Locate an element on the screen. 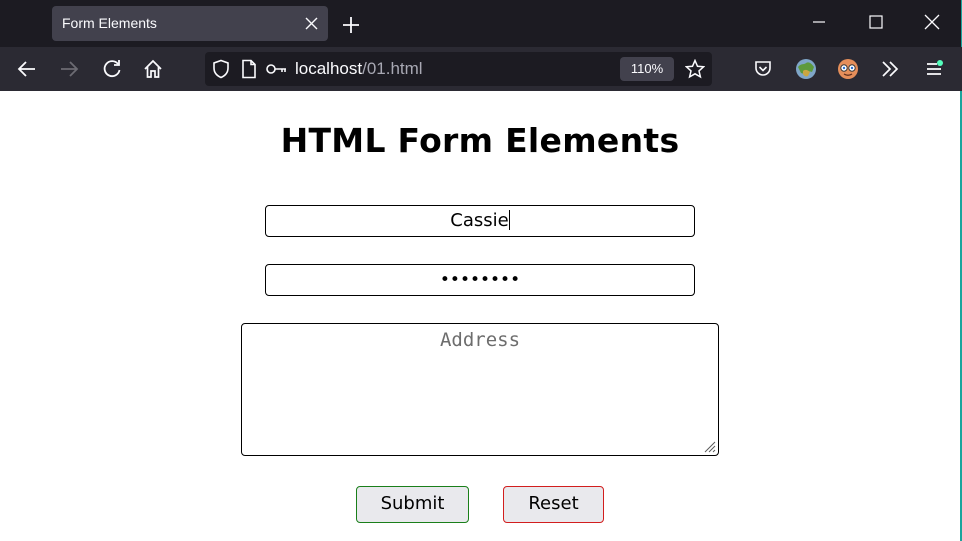  home-icon is located at coordinates (153, 69).